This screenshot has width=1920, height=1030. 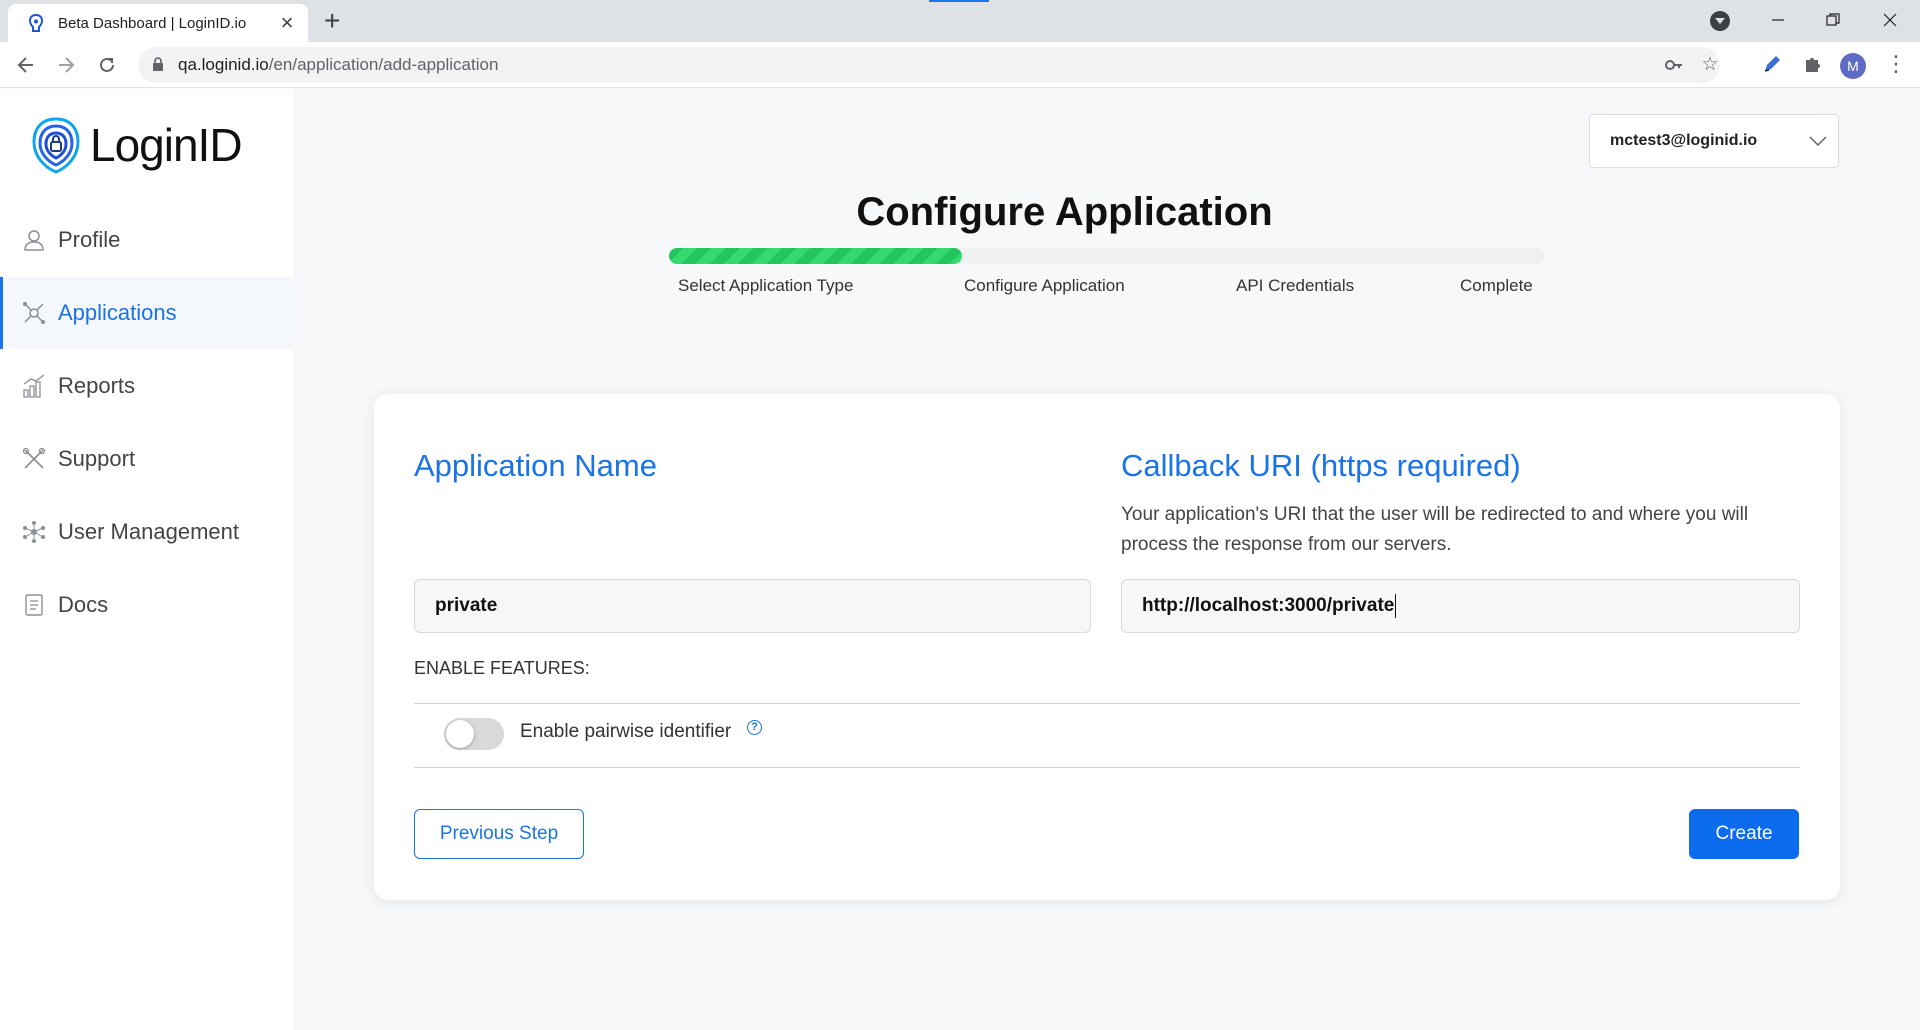 What do you see at coordinates (1268, 605) in the screenshot?
I see `callback-uri-value: http://localhost:3000/private` at bounding box center [1268, 605].